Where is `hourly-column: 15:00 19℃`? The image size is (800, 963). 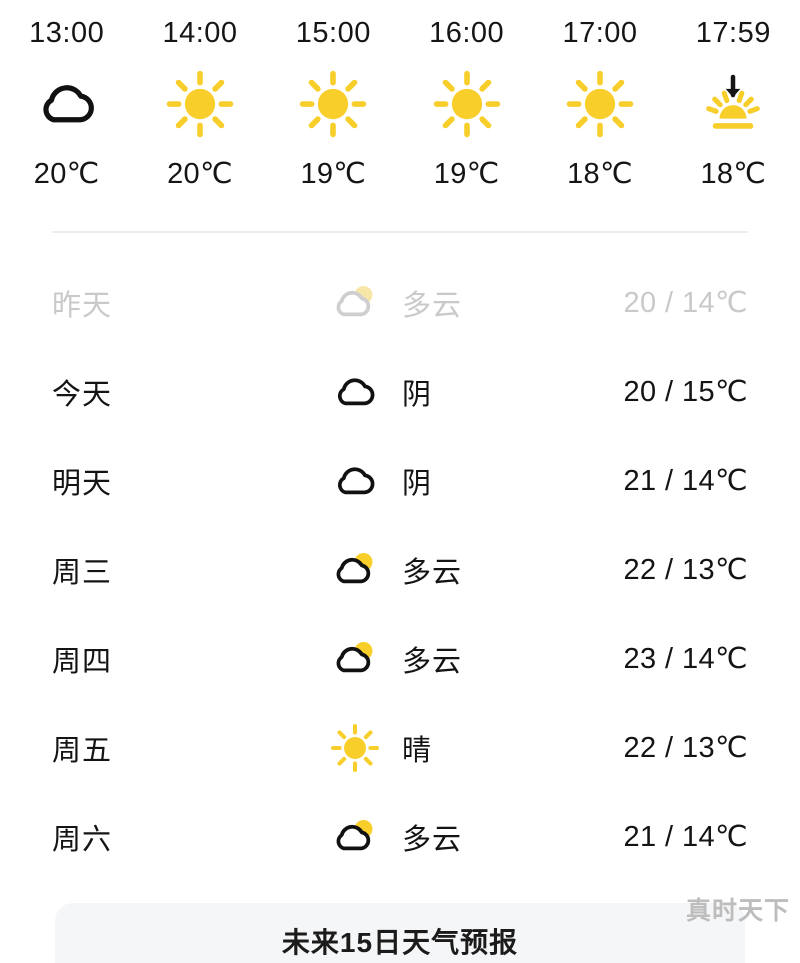 hourly-column: 15:00 19℃ is located at coordinates (333, 104).